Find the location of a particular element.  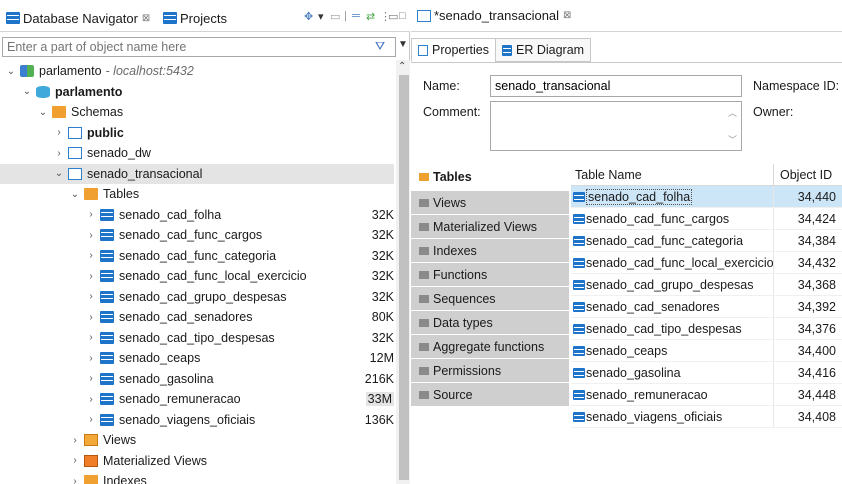

tree-node: ⌄ Tables is located at coordinates (197, 194).